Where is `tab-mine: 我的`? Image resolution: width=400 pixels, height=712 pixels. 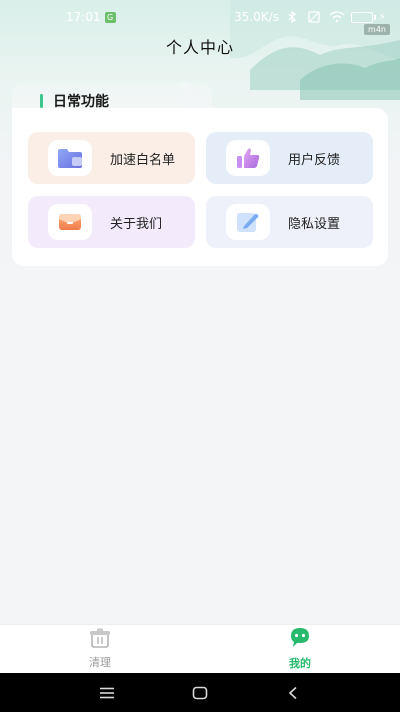
tab-mine: 我的 is located at coordinates (300, 649).